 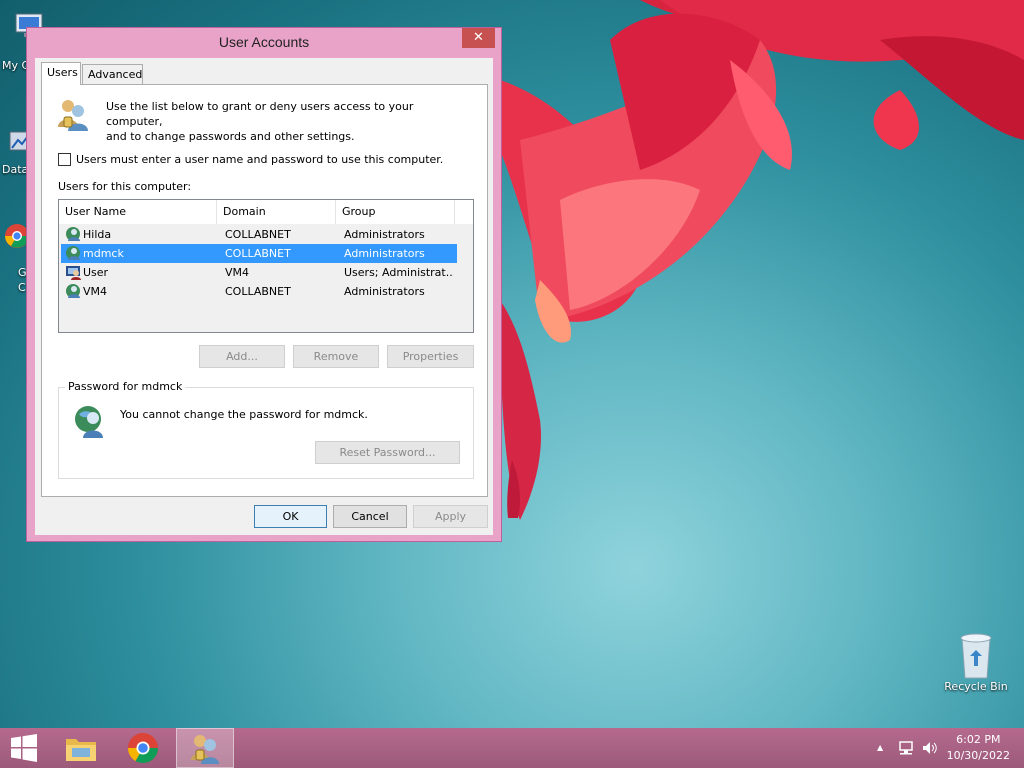 I want to click on chrome-icon, so click(x=143, y=748).